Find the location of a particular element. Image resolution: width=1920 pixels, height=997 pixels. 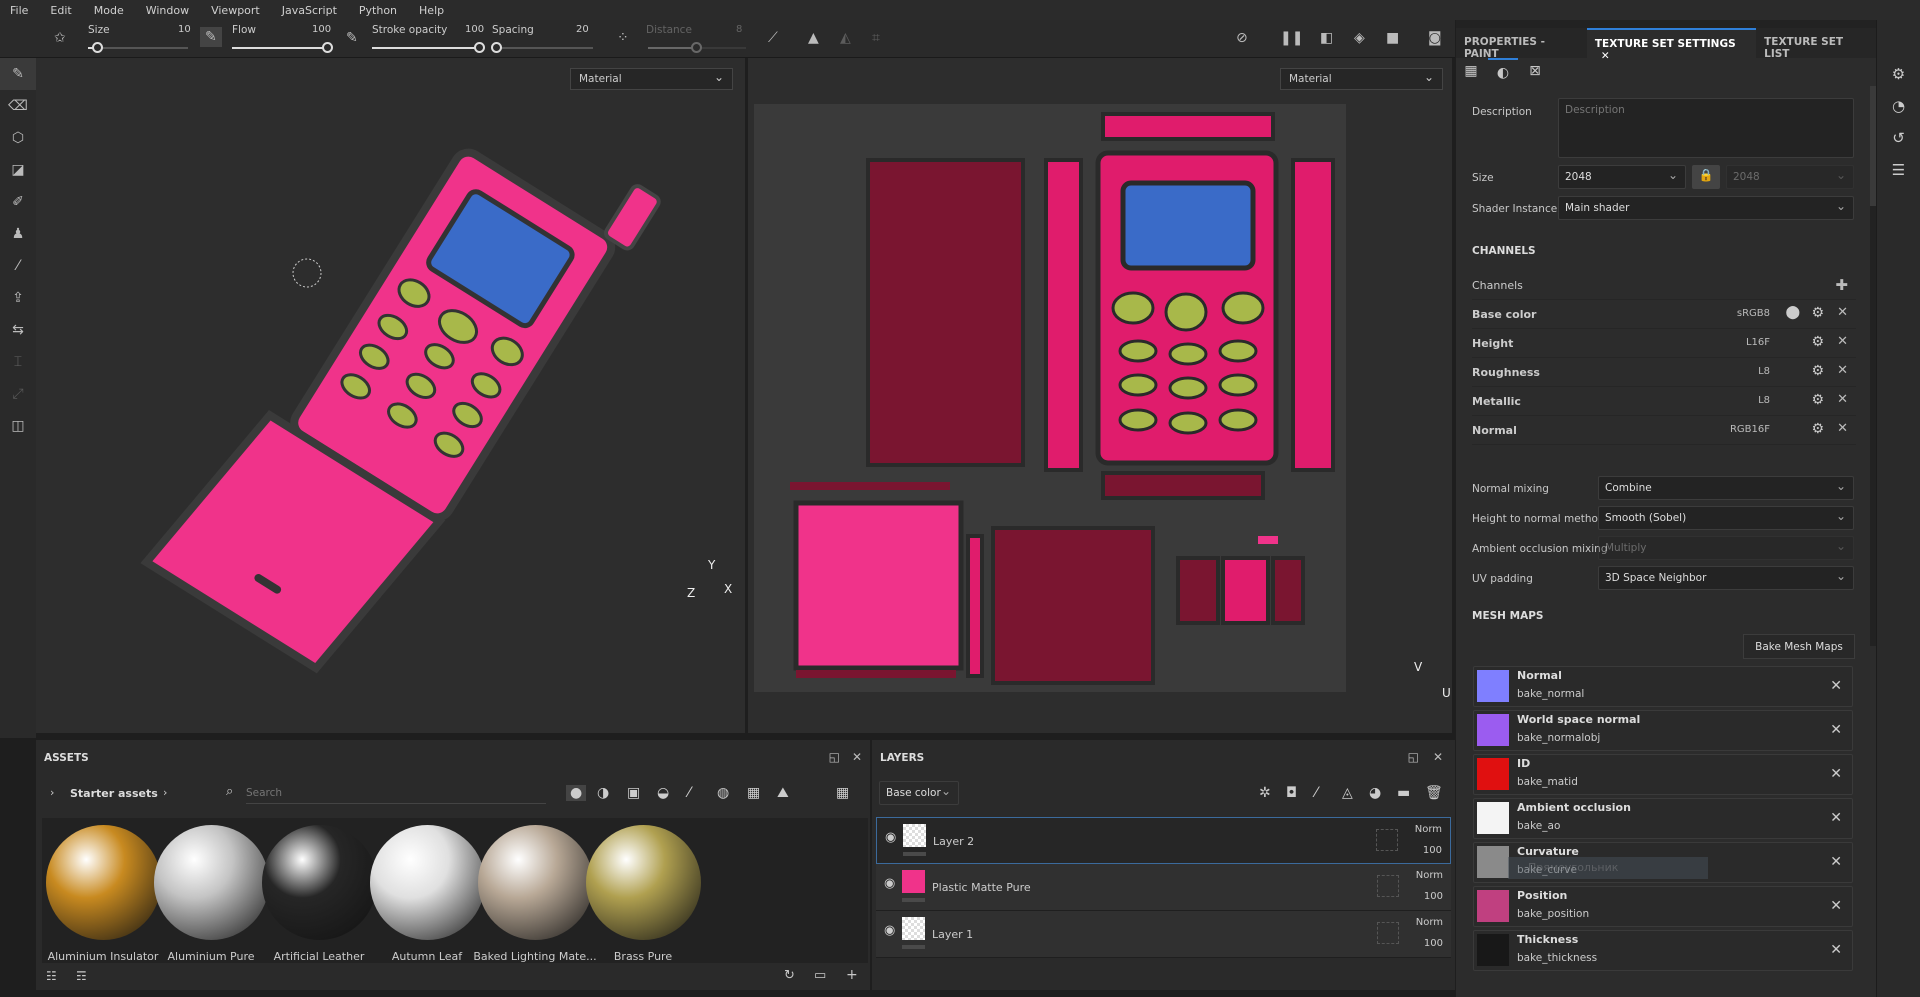

line-mode-icon: ⟋ is located at coordinates (773, 38).